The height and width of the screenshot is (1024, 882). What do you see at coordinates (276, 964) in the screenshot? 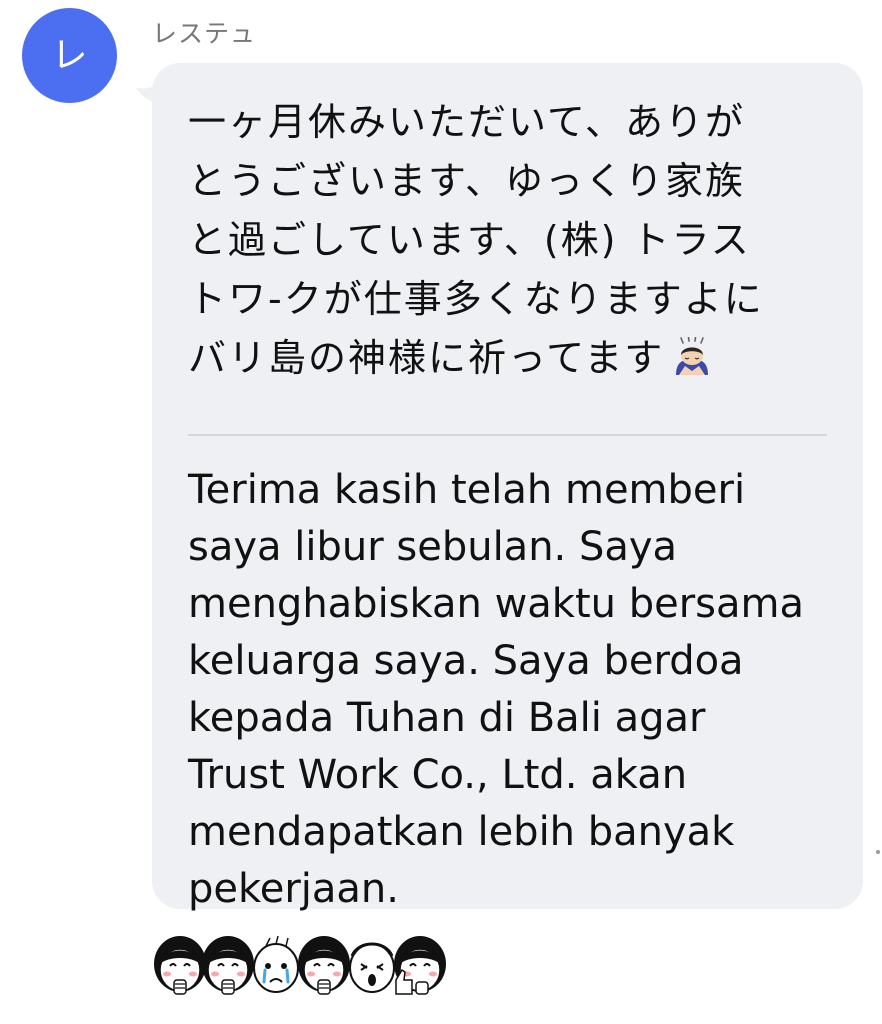
I see `crying-girl-icon` at bounding box center [276, 964].